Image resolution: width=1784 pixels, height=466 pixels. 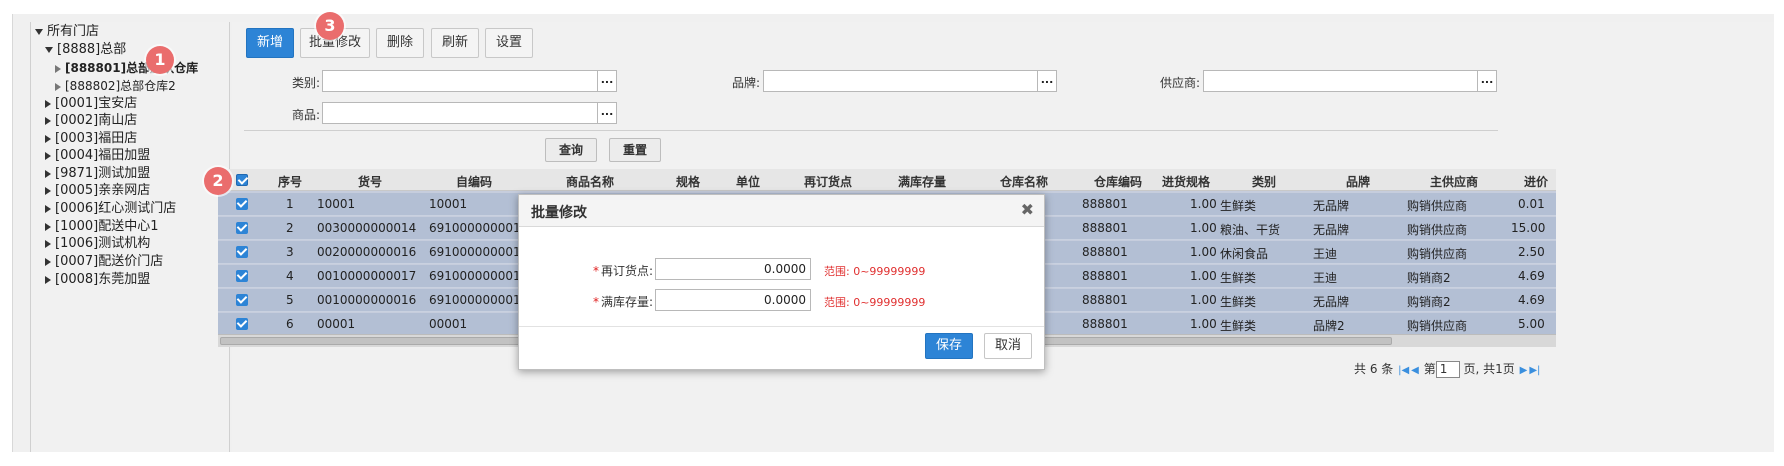 I want to click on col-header-supplier: 主供应商, so click(x=1454, y=181).